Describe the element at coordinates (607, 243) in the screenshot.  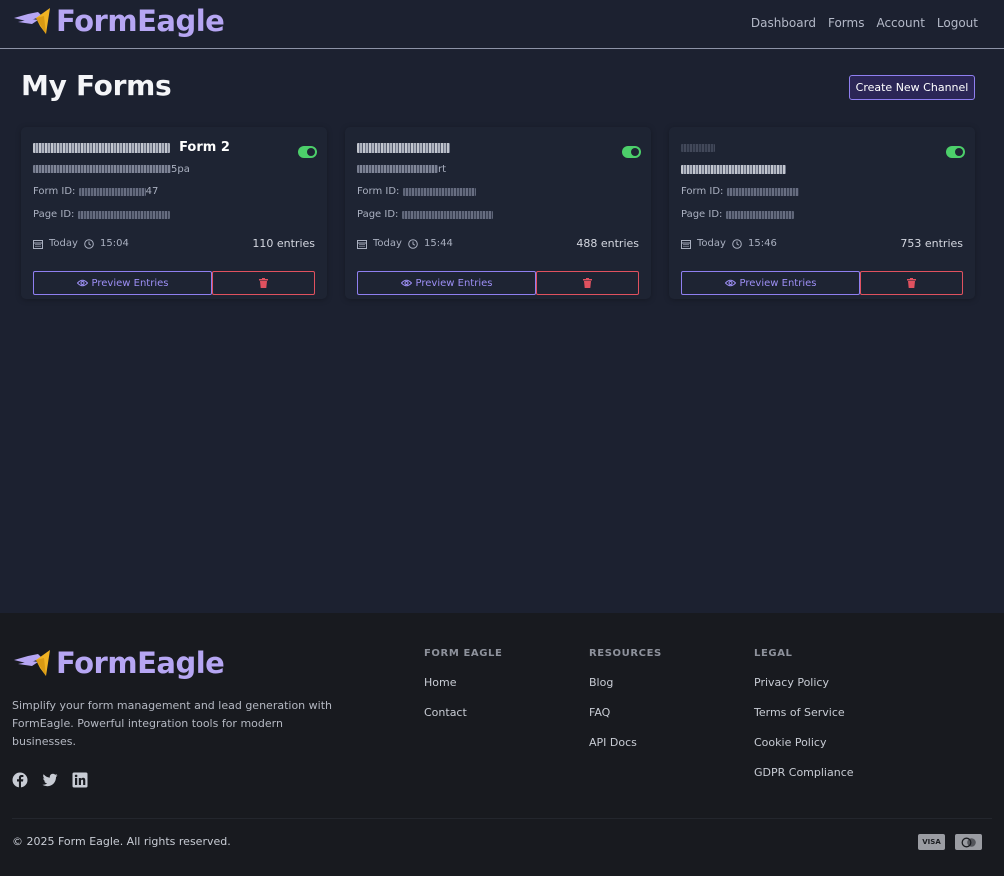
I see `entries-count: 488 entries` at that location.